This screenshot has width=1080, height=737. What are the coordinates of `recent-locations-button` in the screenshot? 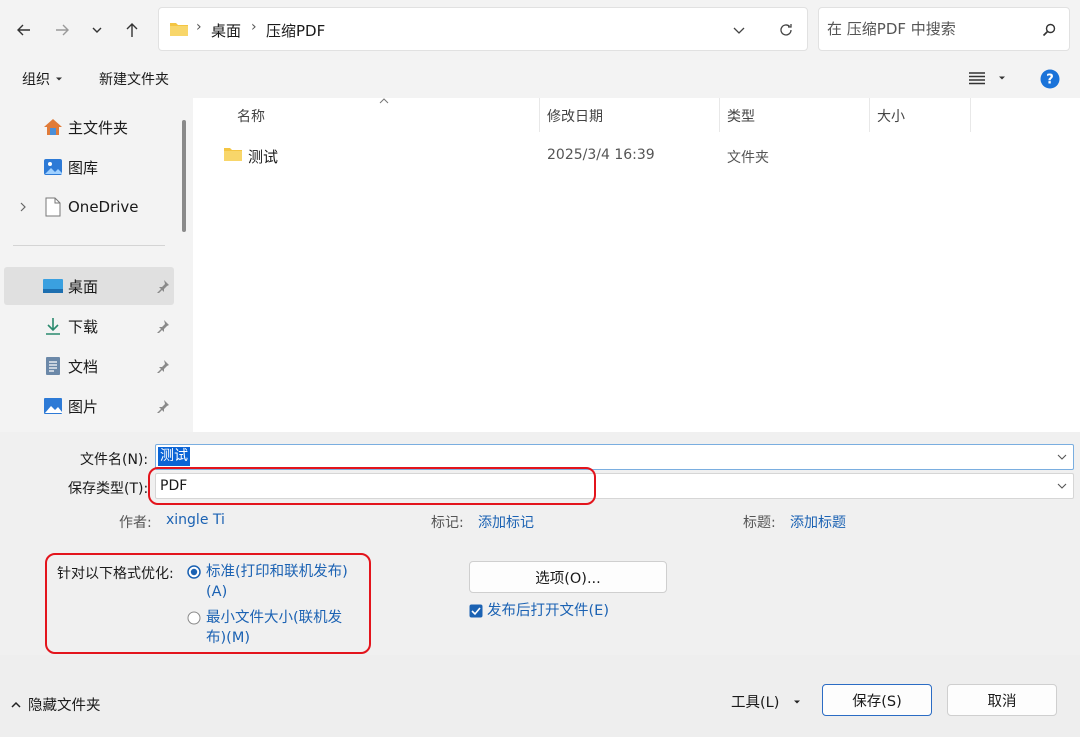 It's located at (97, 30).